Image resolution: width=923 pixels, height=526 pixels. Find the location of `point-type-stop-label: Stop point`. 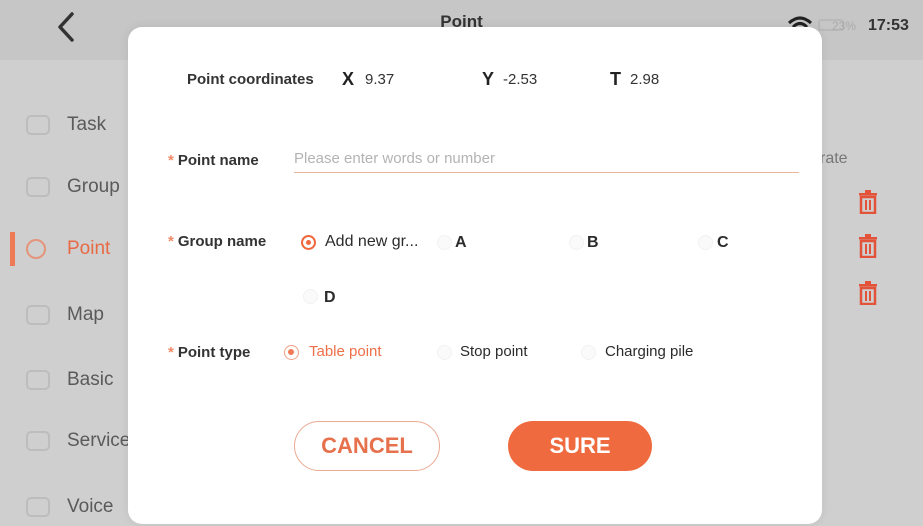

point-type-stop-label: Stop point is located at coordinates (494, 351).